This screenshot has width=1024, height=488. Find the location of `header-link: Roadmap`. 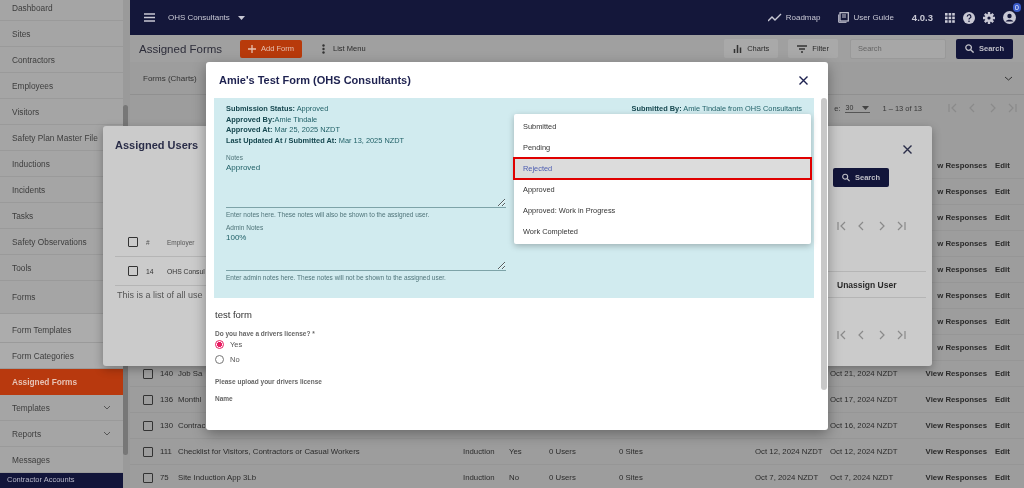

header-link: Roadmap is located at coordinates (803, 17).